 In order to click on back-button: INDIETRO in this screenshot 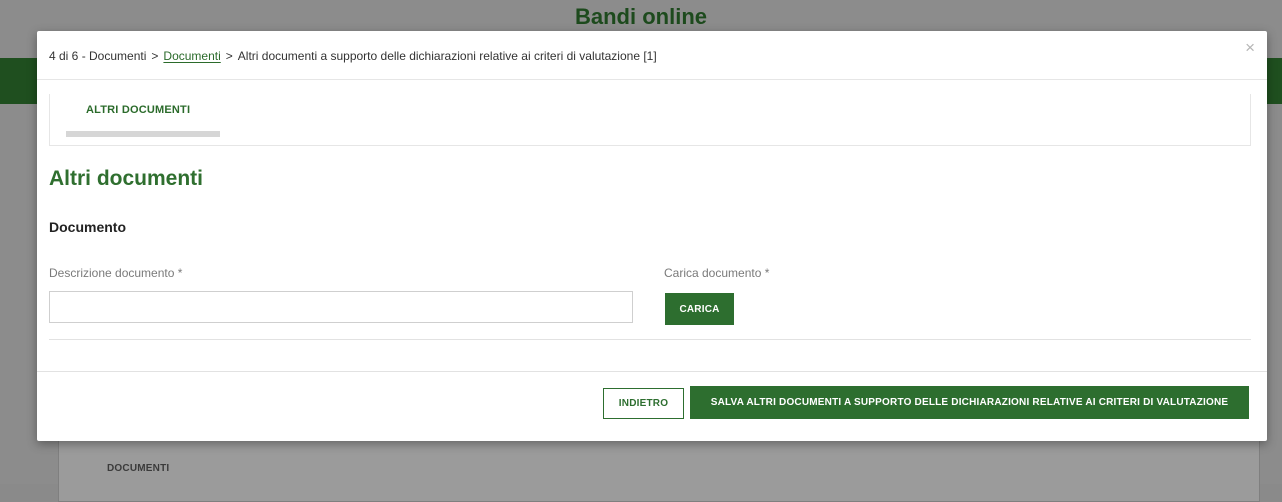, I will do `click(643, 403)`.